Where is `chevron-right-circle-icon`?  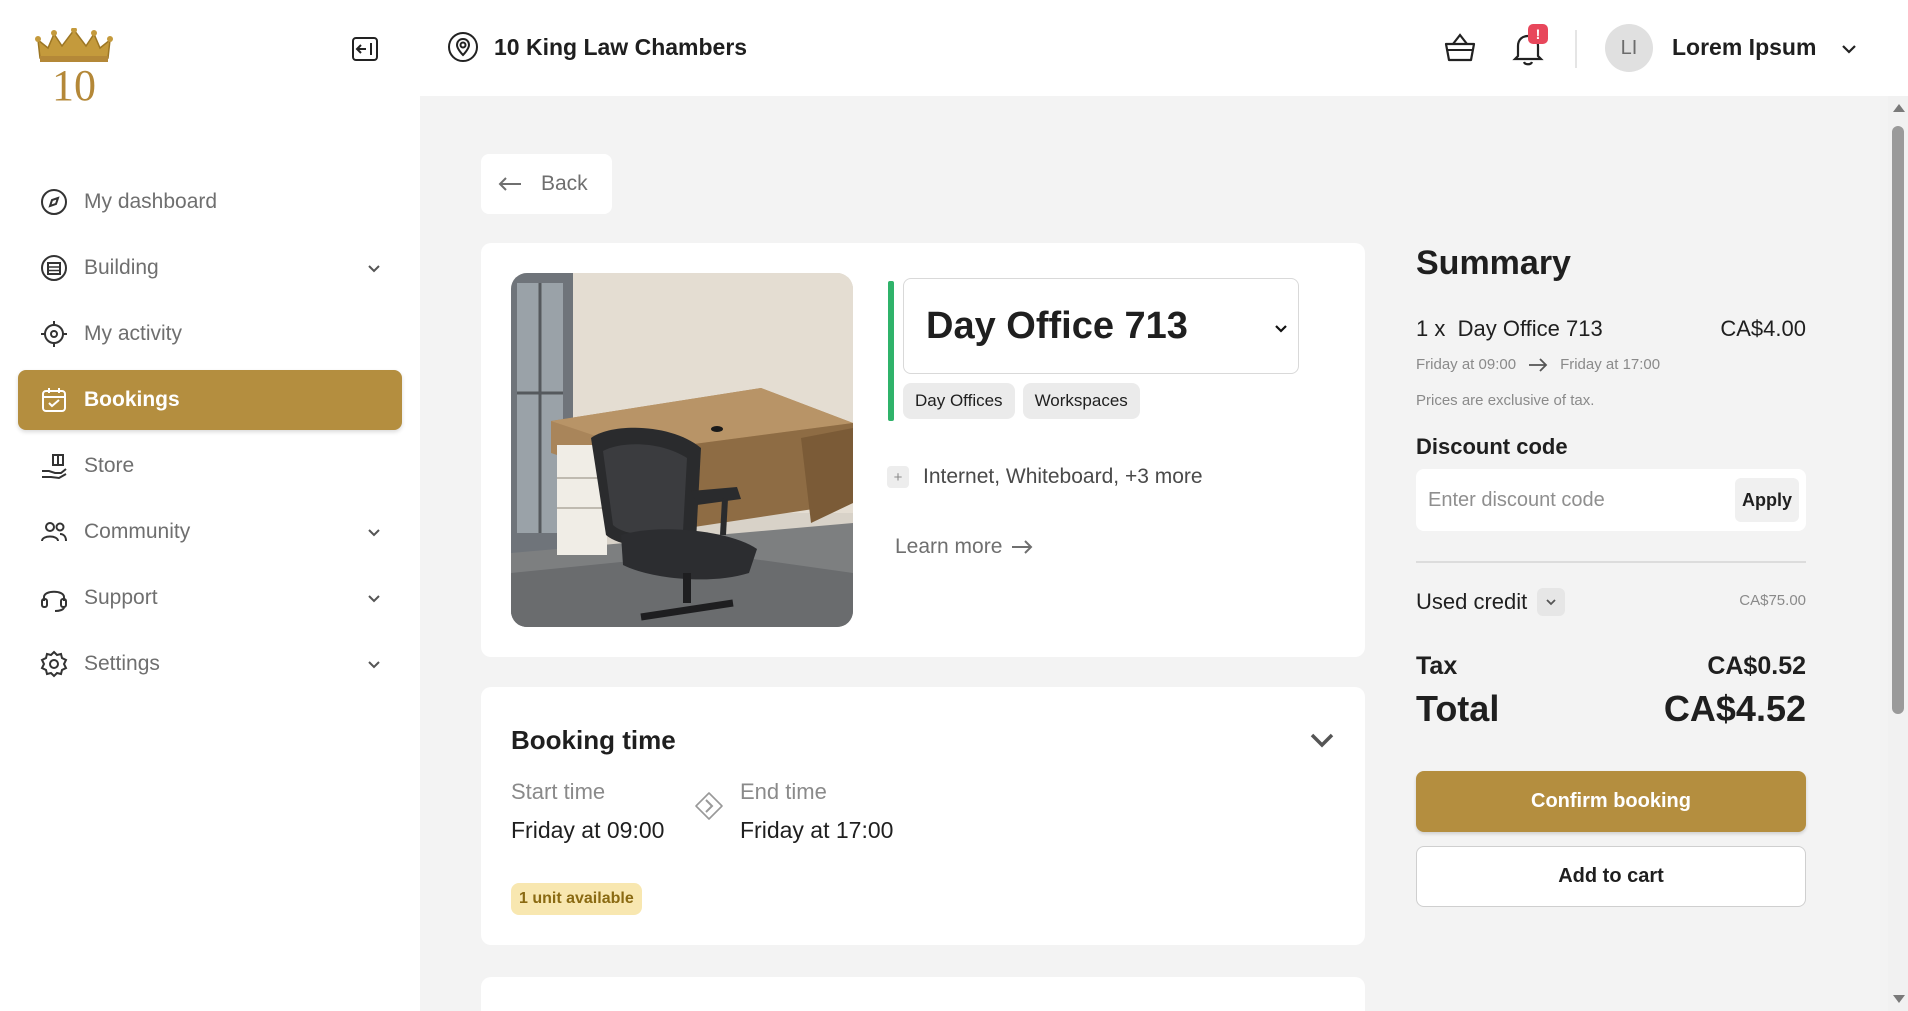
chevron-right-circle-icon is located at coordinates (709, 806).